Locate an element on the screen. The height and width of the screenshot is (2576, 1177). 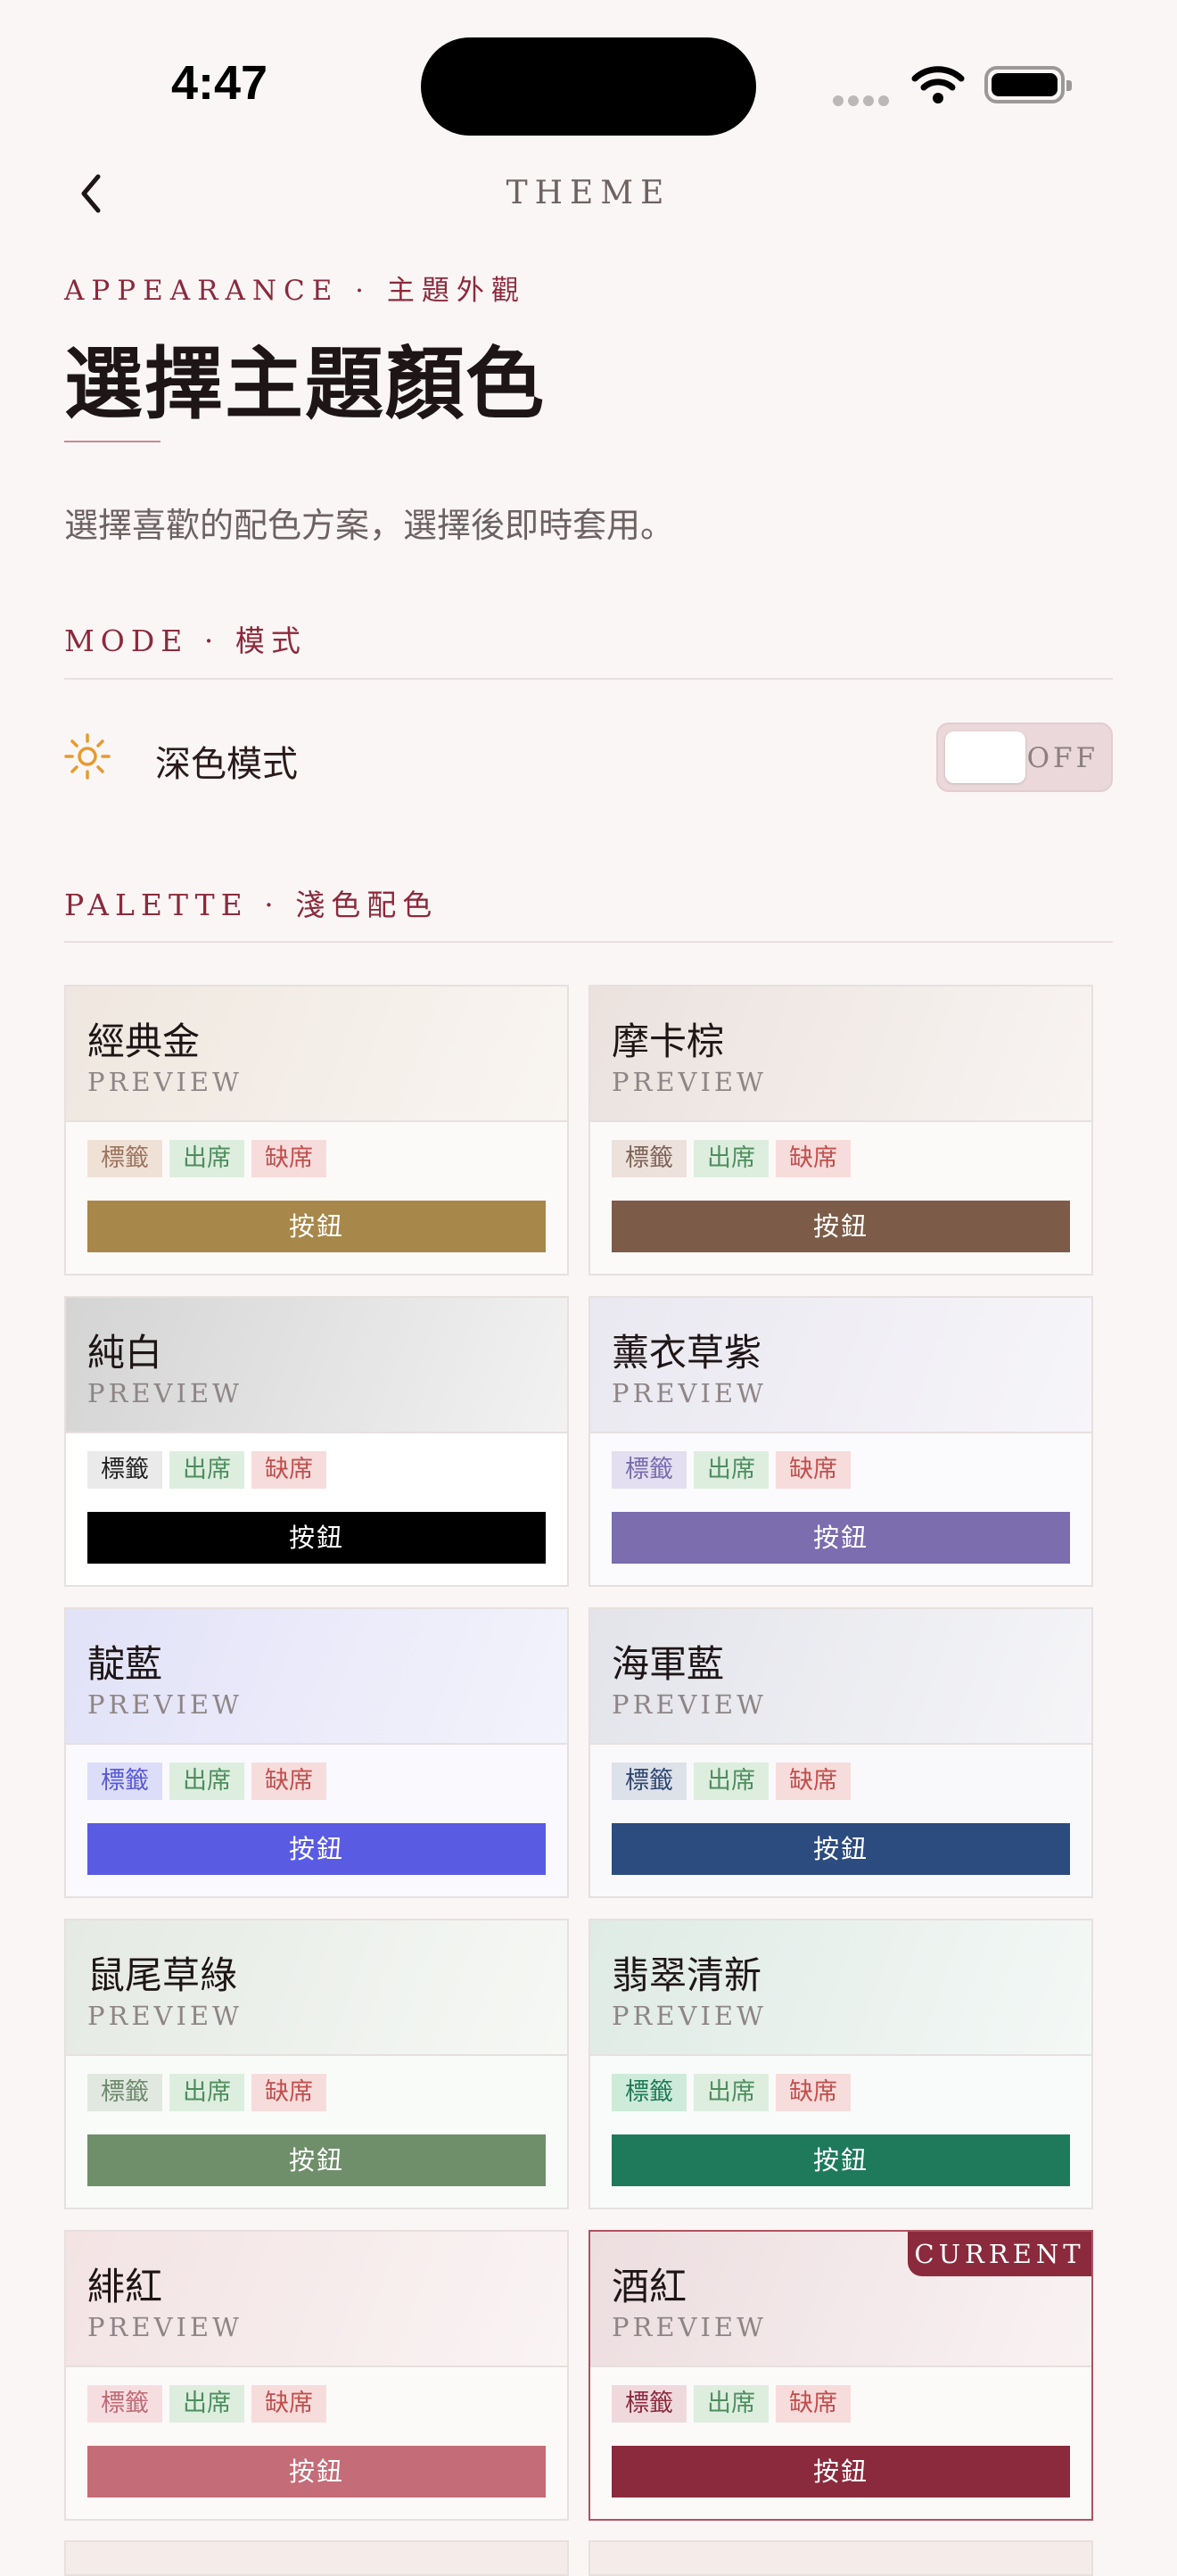
nav-title: THEME is located at coordinates (588, 193).